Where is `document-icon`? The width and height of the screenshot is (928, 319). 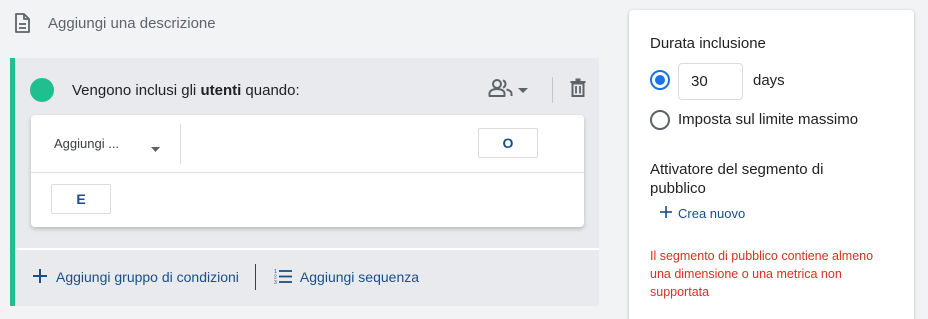
document-icon is located at coordinates (22, 23).